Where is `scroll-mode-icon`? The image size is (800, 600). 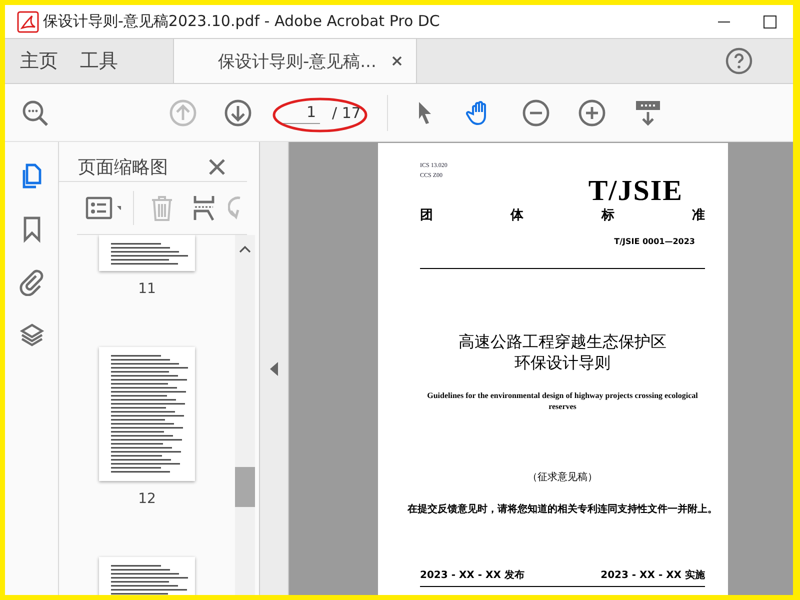 scroll-mode-icon is located at coordinates (648, 112).